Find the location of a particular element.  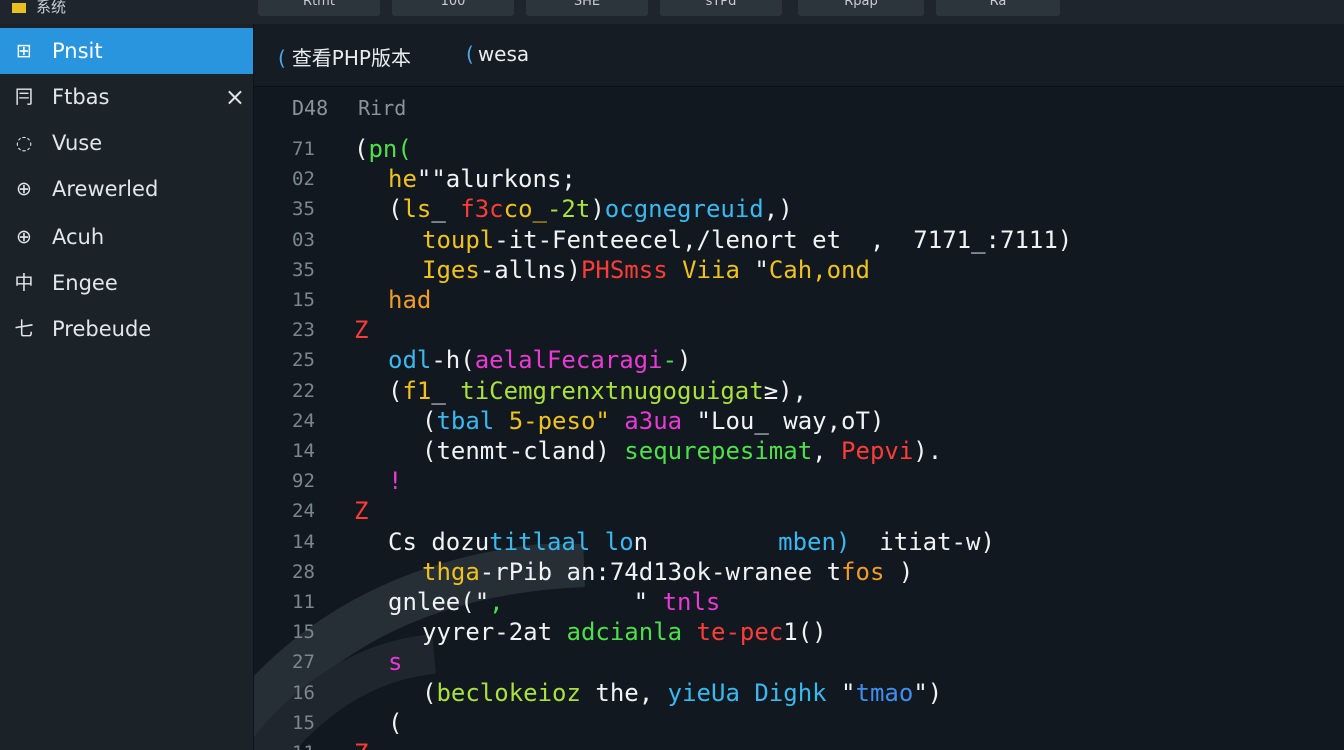

code-token: te-pec is located at coordinates (740, 632).